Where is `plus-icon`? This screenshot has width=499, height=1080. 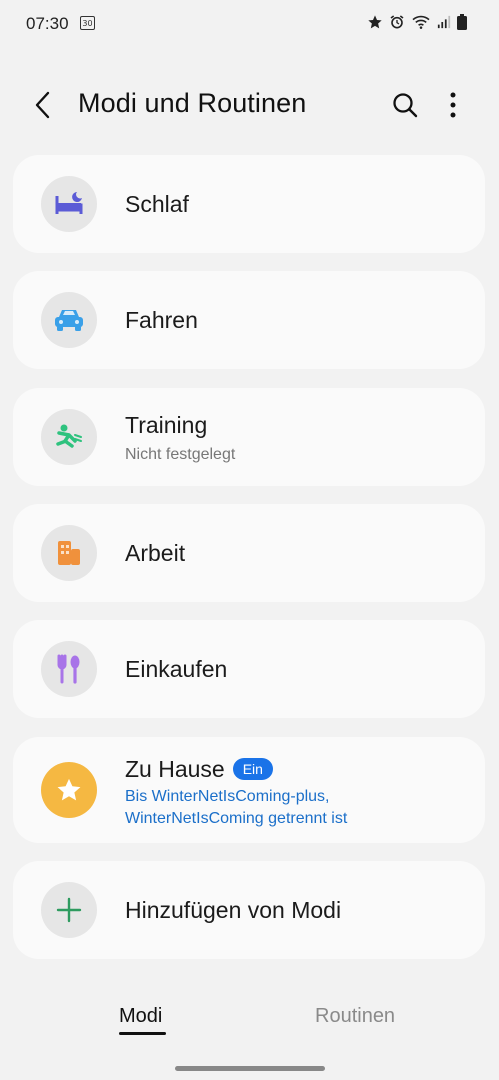
plus-icon is located at coordinates (69, 910).